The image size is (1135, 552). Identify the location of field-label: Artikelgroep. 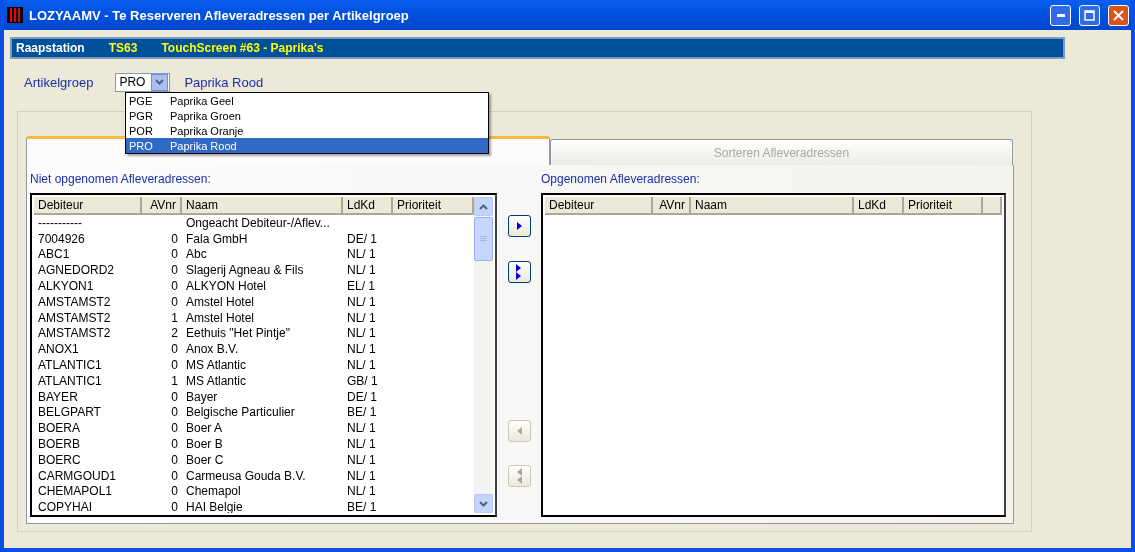
(59, 82).